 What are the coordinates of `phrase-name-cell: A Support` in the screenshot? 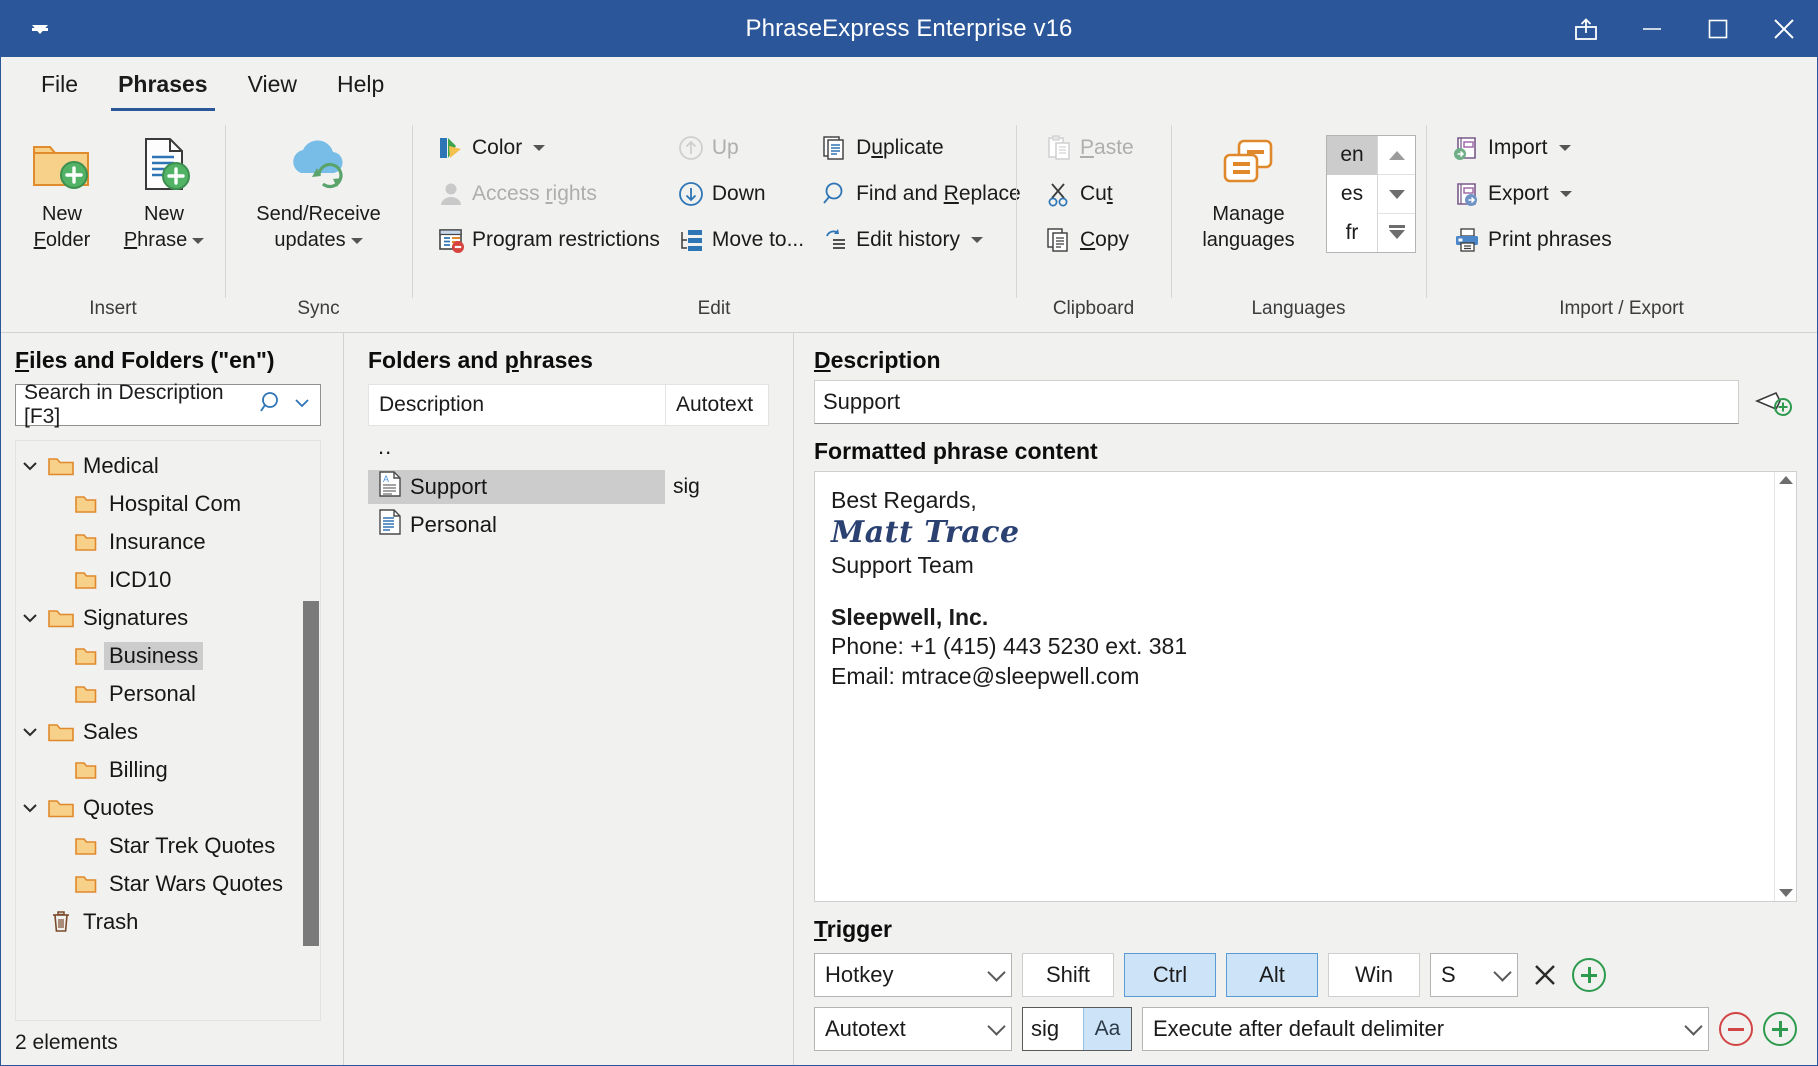 It's located at (516, 487).